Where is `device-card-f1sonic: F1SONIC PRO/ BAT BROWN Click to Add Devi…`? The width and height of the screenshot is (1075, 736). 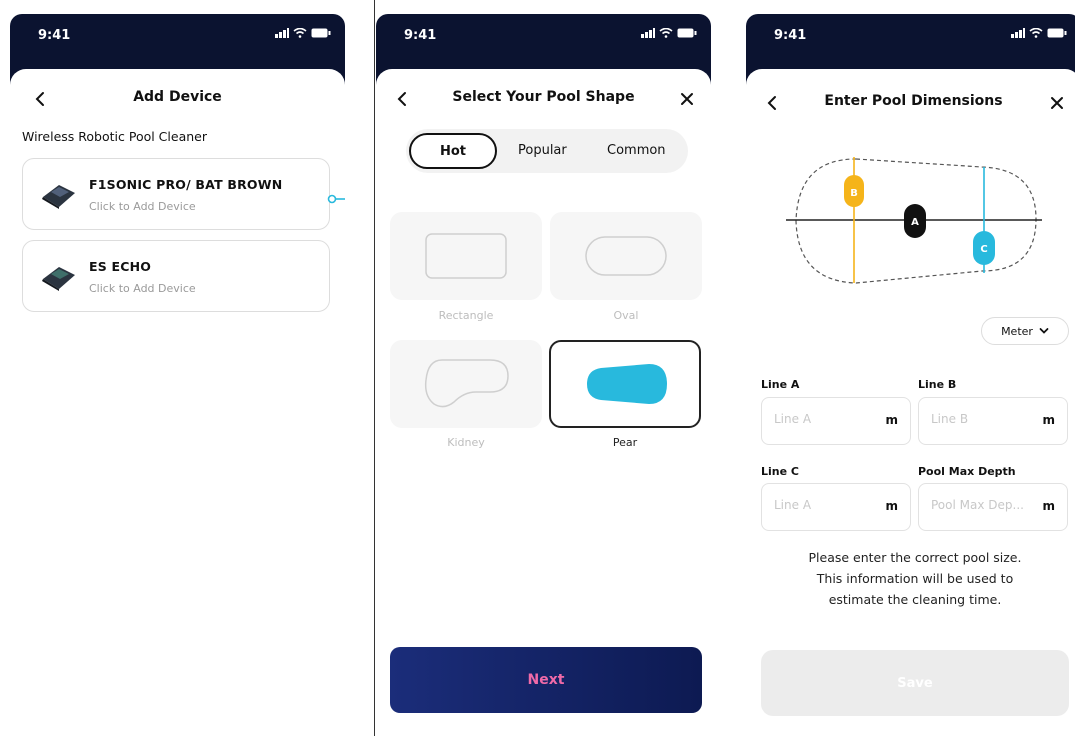
device-card-f1sonic: F1SONIC PRO/ BAT BROWN Click to Add Devi… is located at coordinates (176, 194).